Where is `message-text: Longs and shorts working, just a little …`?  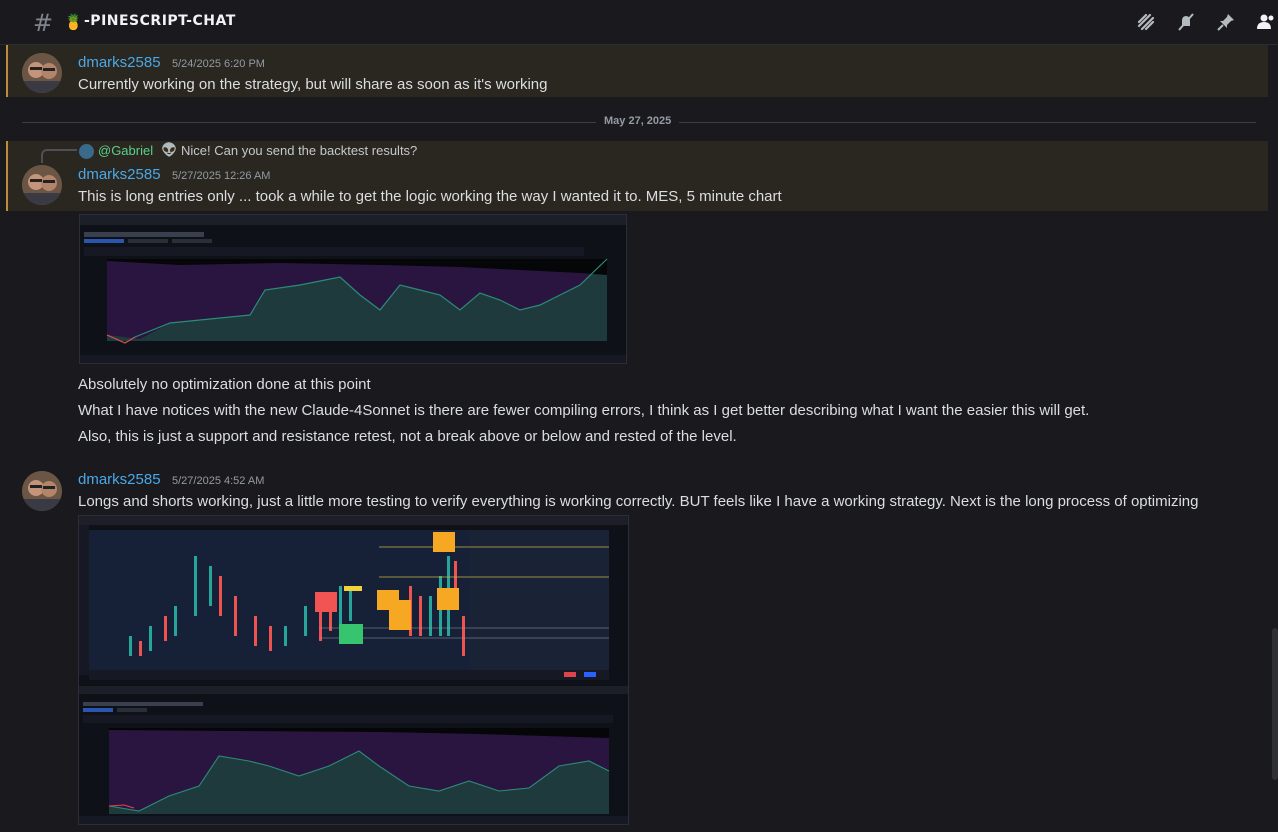
message-text: Longs and shorts working, just a little … is located at coordinates (638, 501).